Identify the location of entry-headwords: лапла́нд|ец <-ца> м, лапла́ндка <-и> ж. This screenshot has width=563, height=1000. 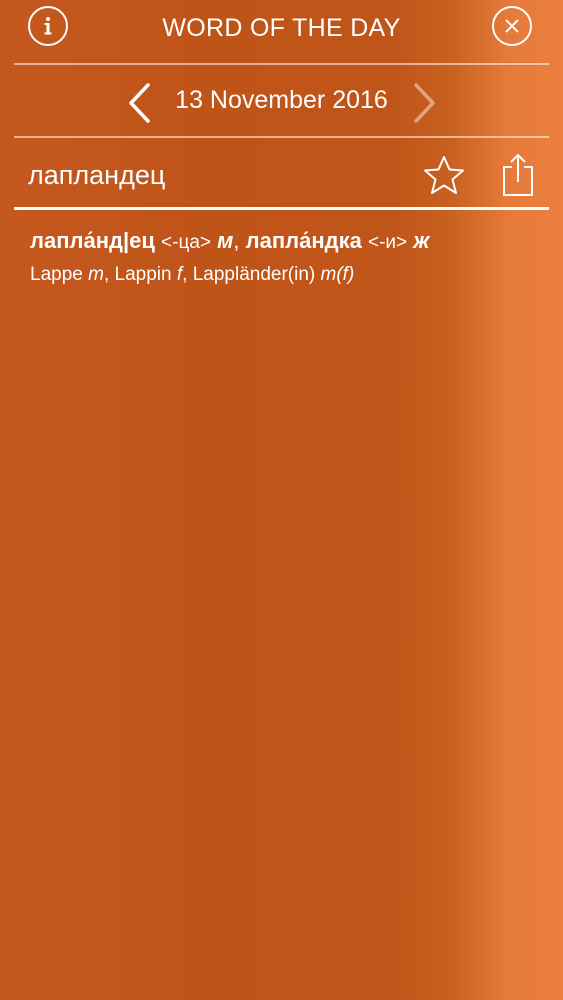
(290, 242).